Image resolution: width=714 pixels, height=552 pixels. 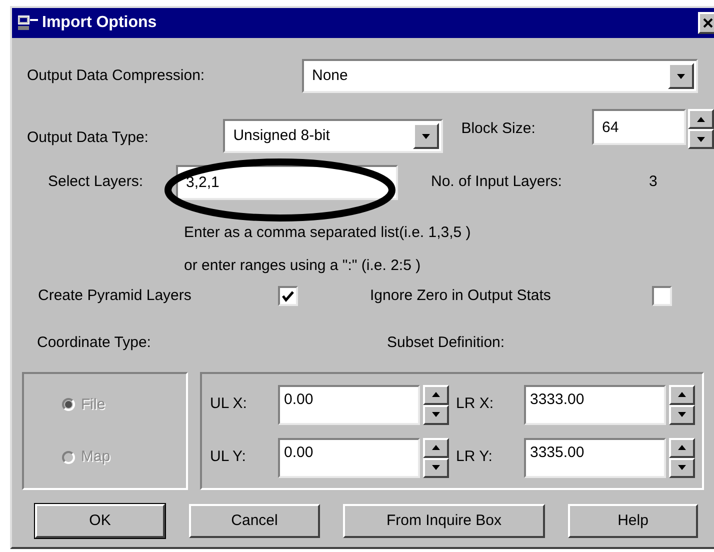 I want to click on coordinate-label: LR X:, so click(x=475, y=404).